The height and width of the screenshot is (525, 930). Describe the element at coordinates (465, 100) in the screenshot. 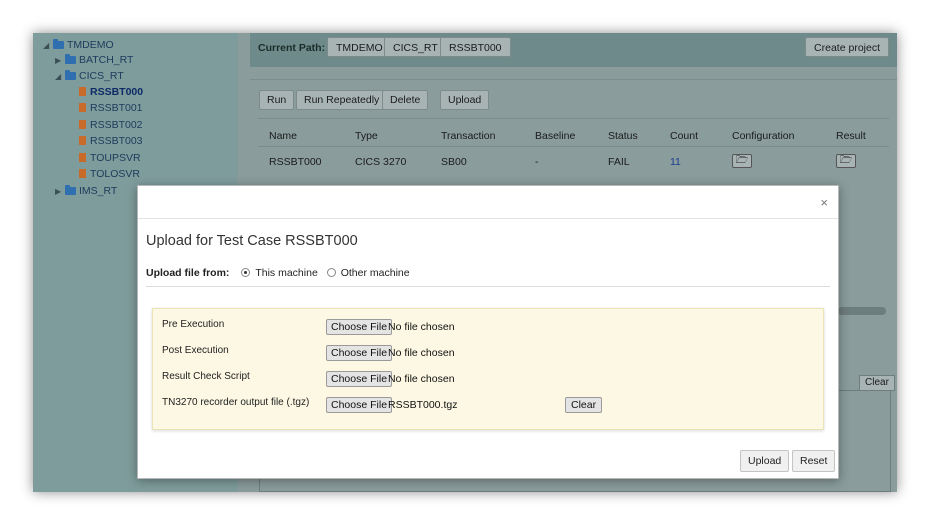

I see `upload-button: Upload` at that location.